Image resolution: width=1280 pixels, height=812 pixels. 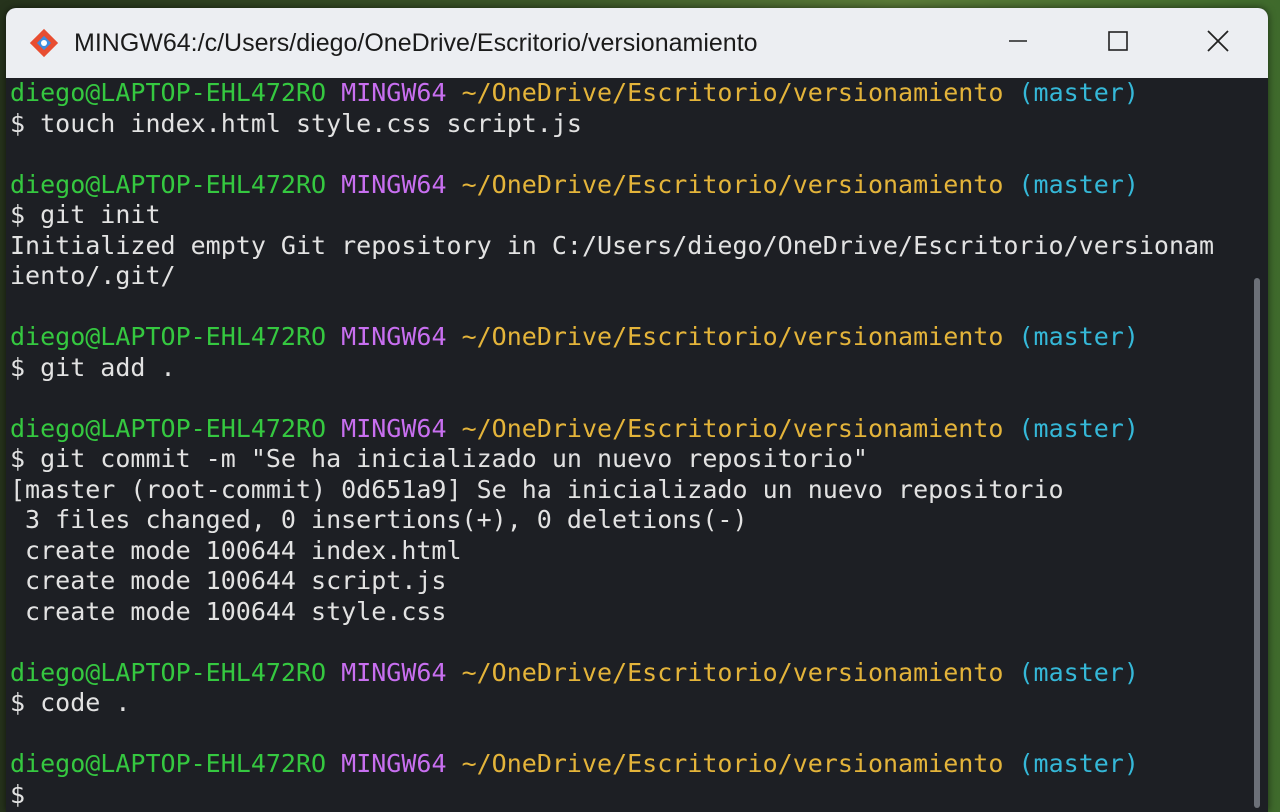 I want to click on output-line: create mode 100644 style.css, so click(x=626, y=612).